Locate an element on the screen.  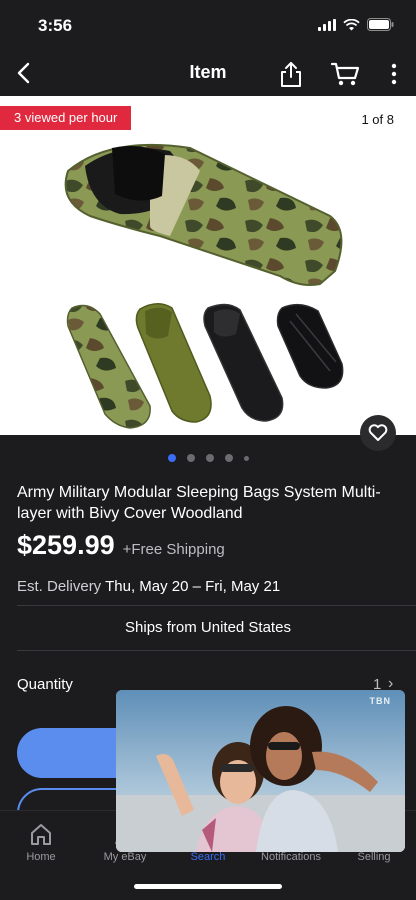
watch-button is located at coordinates (378, 433).